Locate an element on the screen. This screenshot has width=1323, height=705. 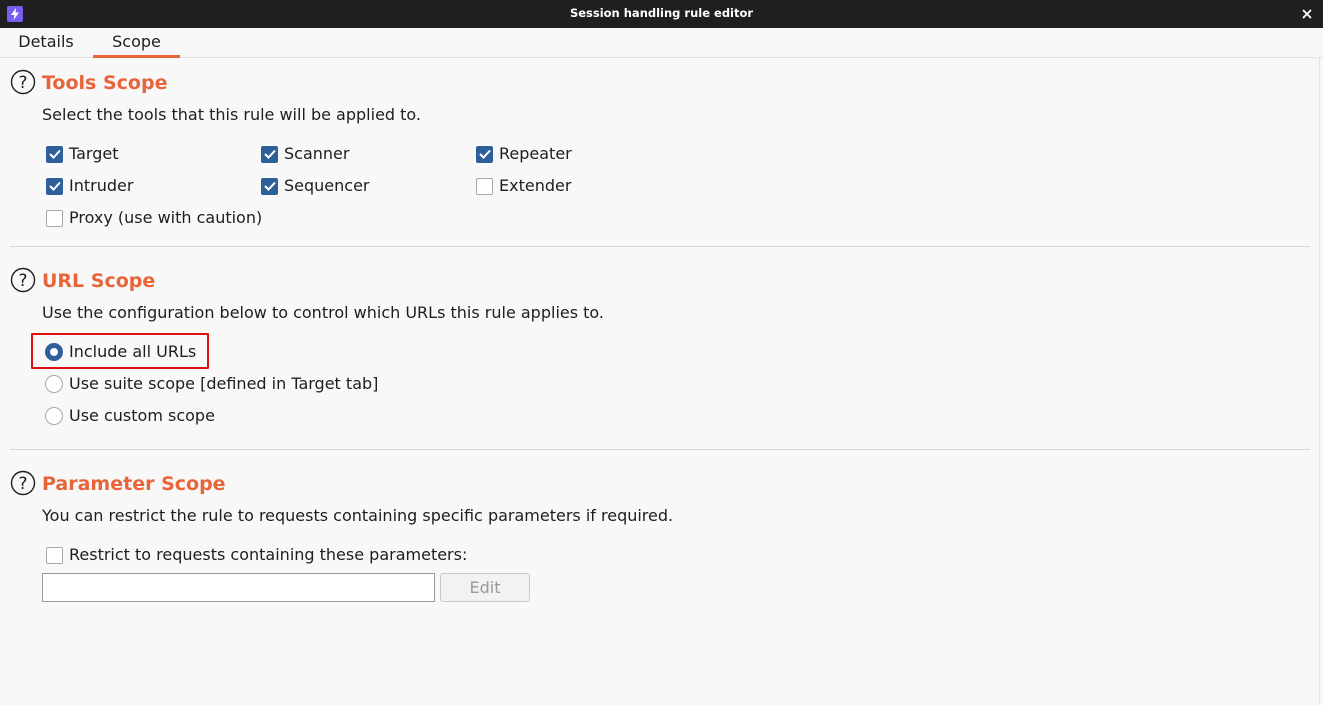
parameter-scope-title: Parameter Scope is located at coordinates (134, 484).